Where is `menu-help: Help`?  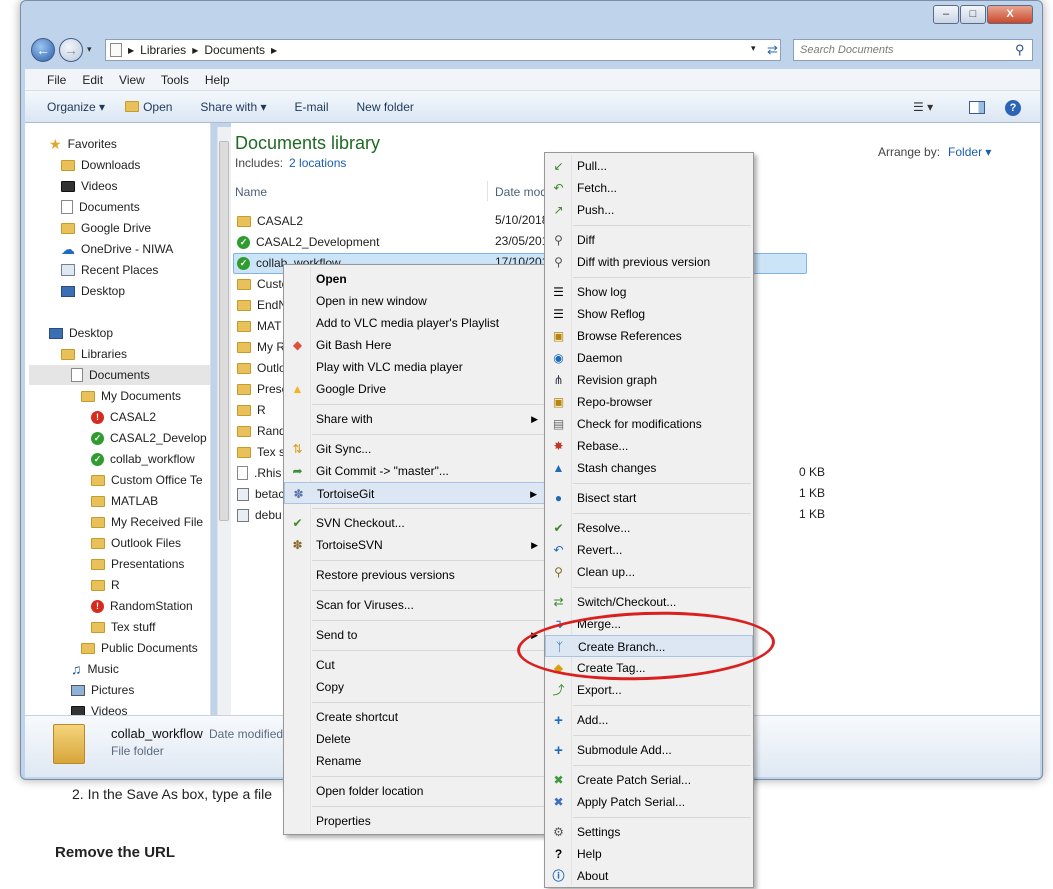 menu-help: Help is located at coordinates (217, 80).